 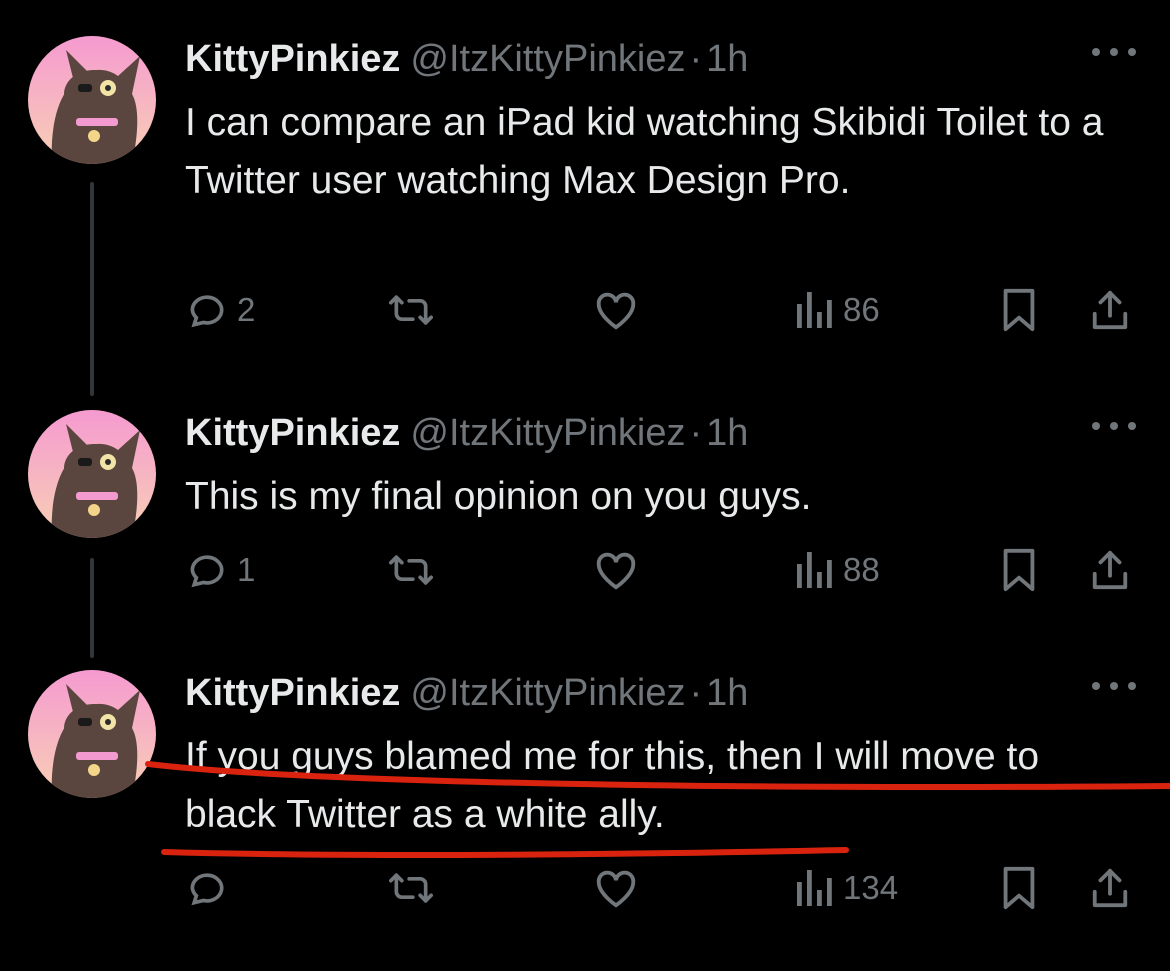 What do you see at coordinates (665, 570) in the screenshot?
I see `tweet-actions: 1 88` at bounding box center [665, 570].